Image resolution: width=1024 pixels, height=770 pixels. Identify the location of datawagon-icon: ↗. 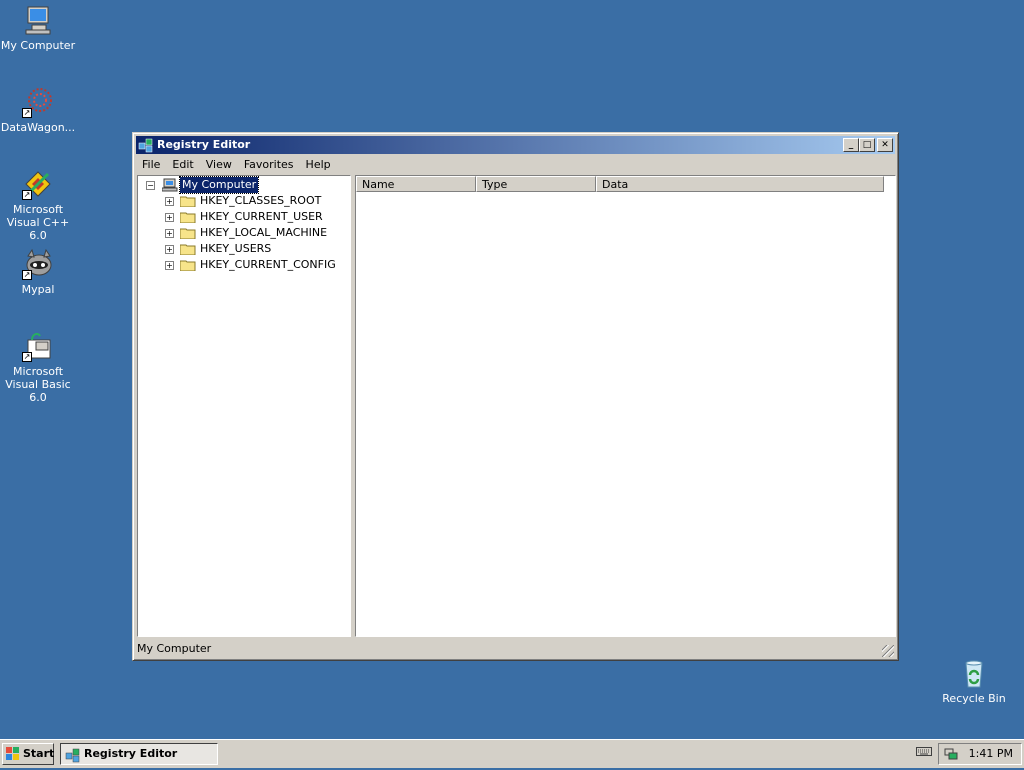
(38, 102).